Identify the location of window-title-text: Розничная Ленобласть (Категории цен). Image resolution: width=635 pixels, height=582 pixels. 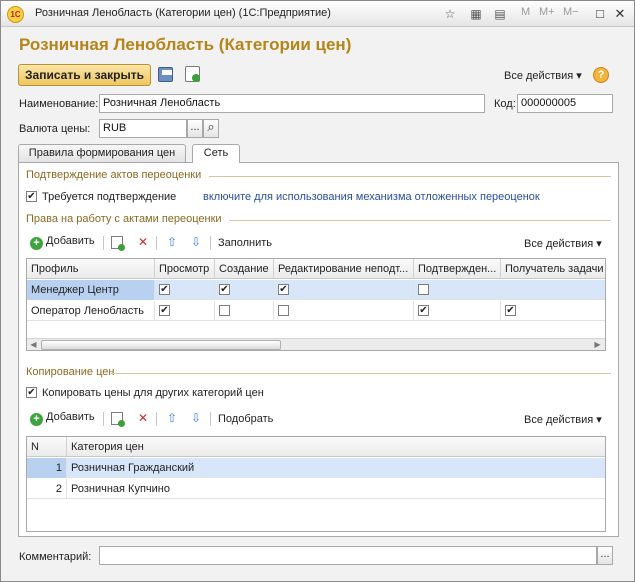
(135, 13).